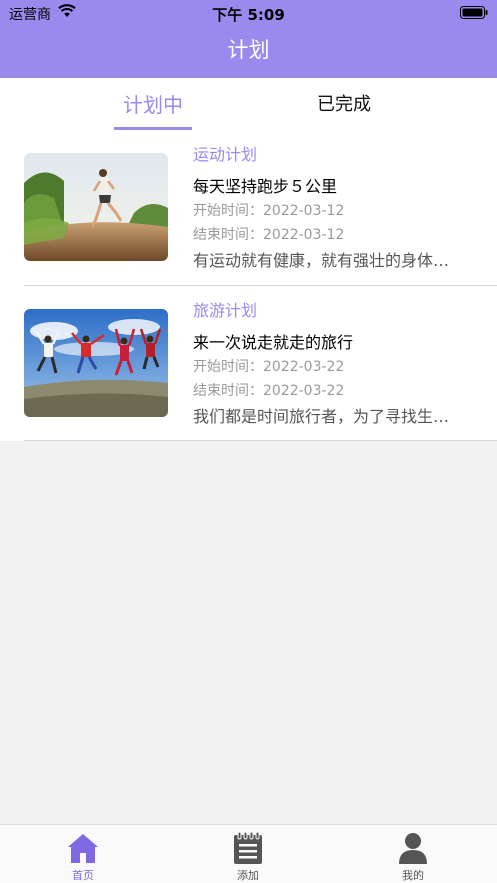  I want to click on plan-end-date: 结束时间：2022-03-22, so click(269, 391).